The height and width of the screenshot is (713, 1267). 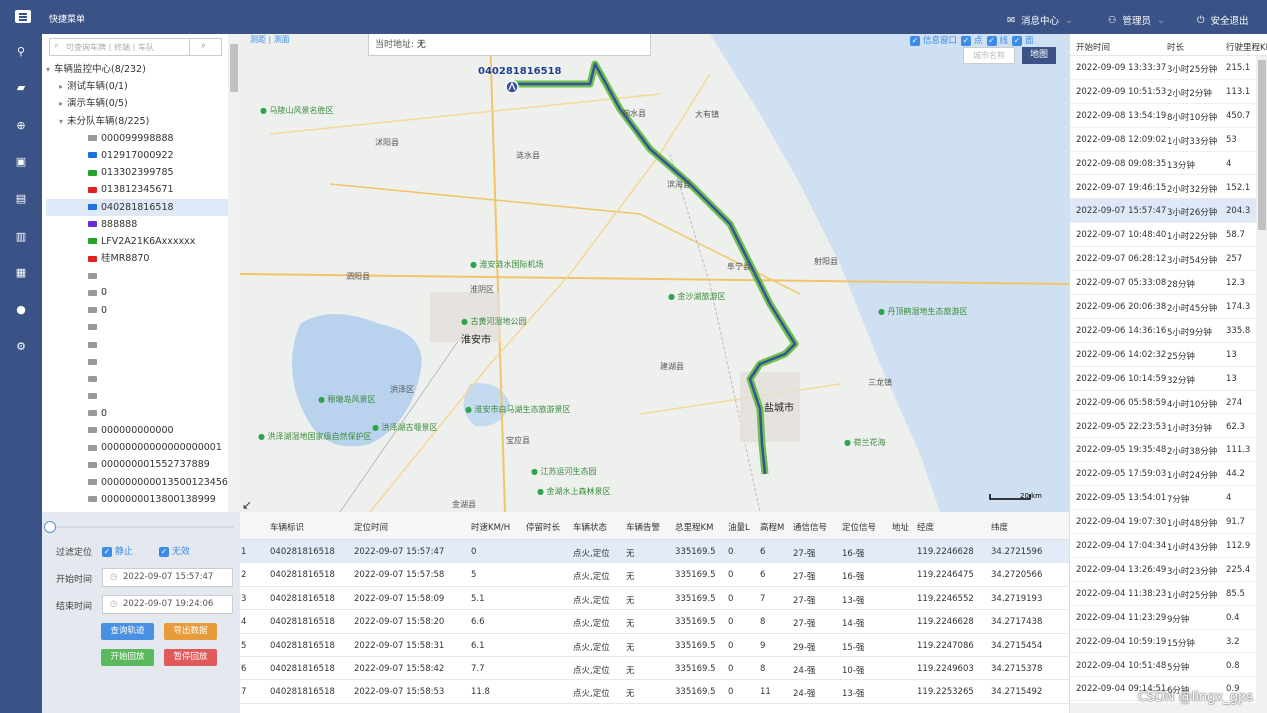 What do you see at coordinates (117, 550) in the screenshot?
I see `static-checkbox: ✓ 静止` at bounding box center [117, 550].